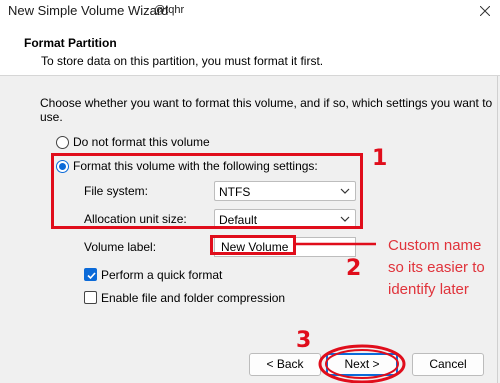  What do you see at coordinates (436, 267) in the screenshot?
I see `annotation-note-line2: so its easier to` at bounding box center [436, 267].